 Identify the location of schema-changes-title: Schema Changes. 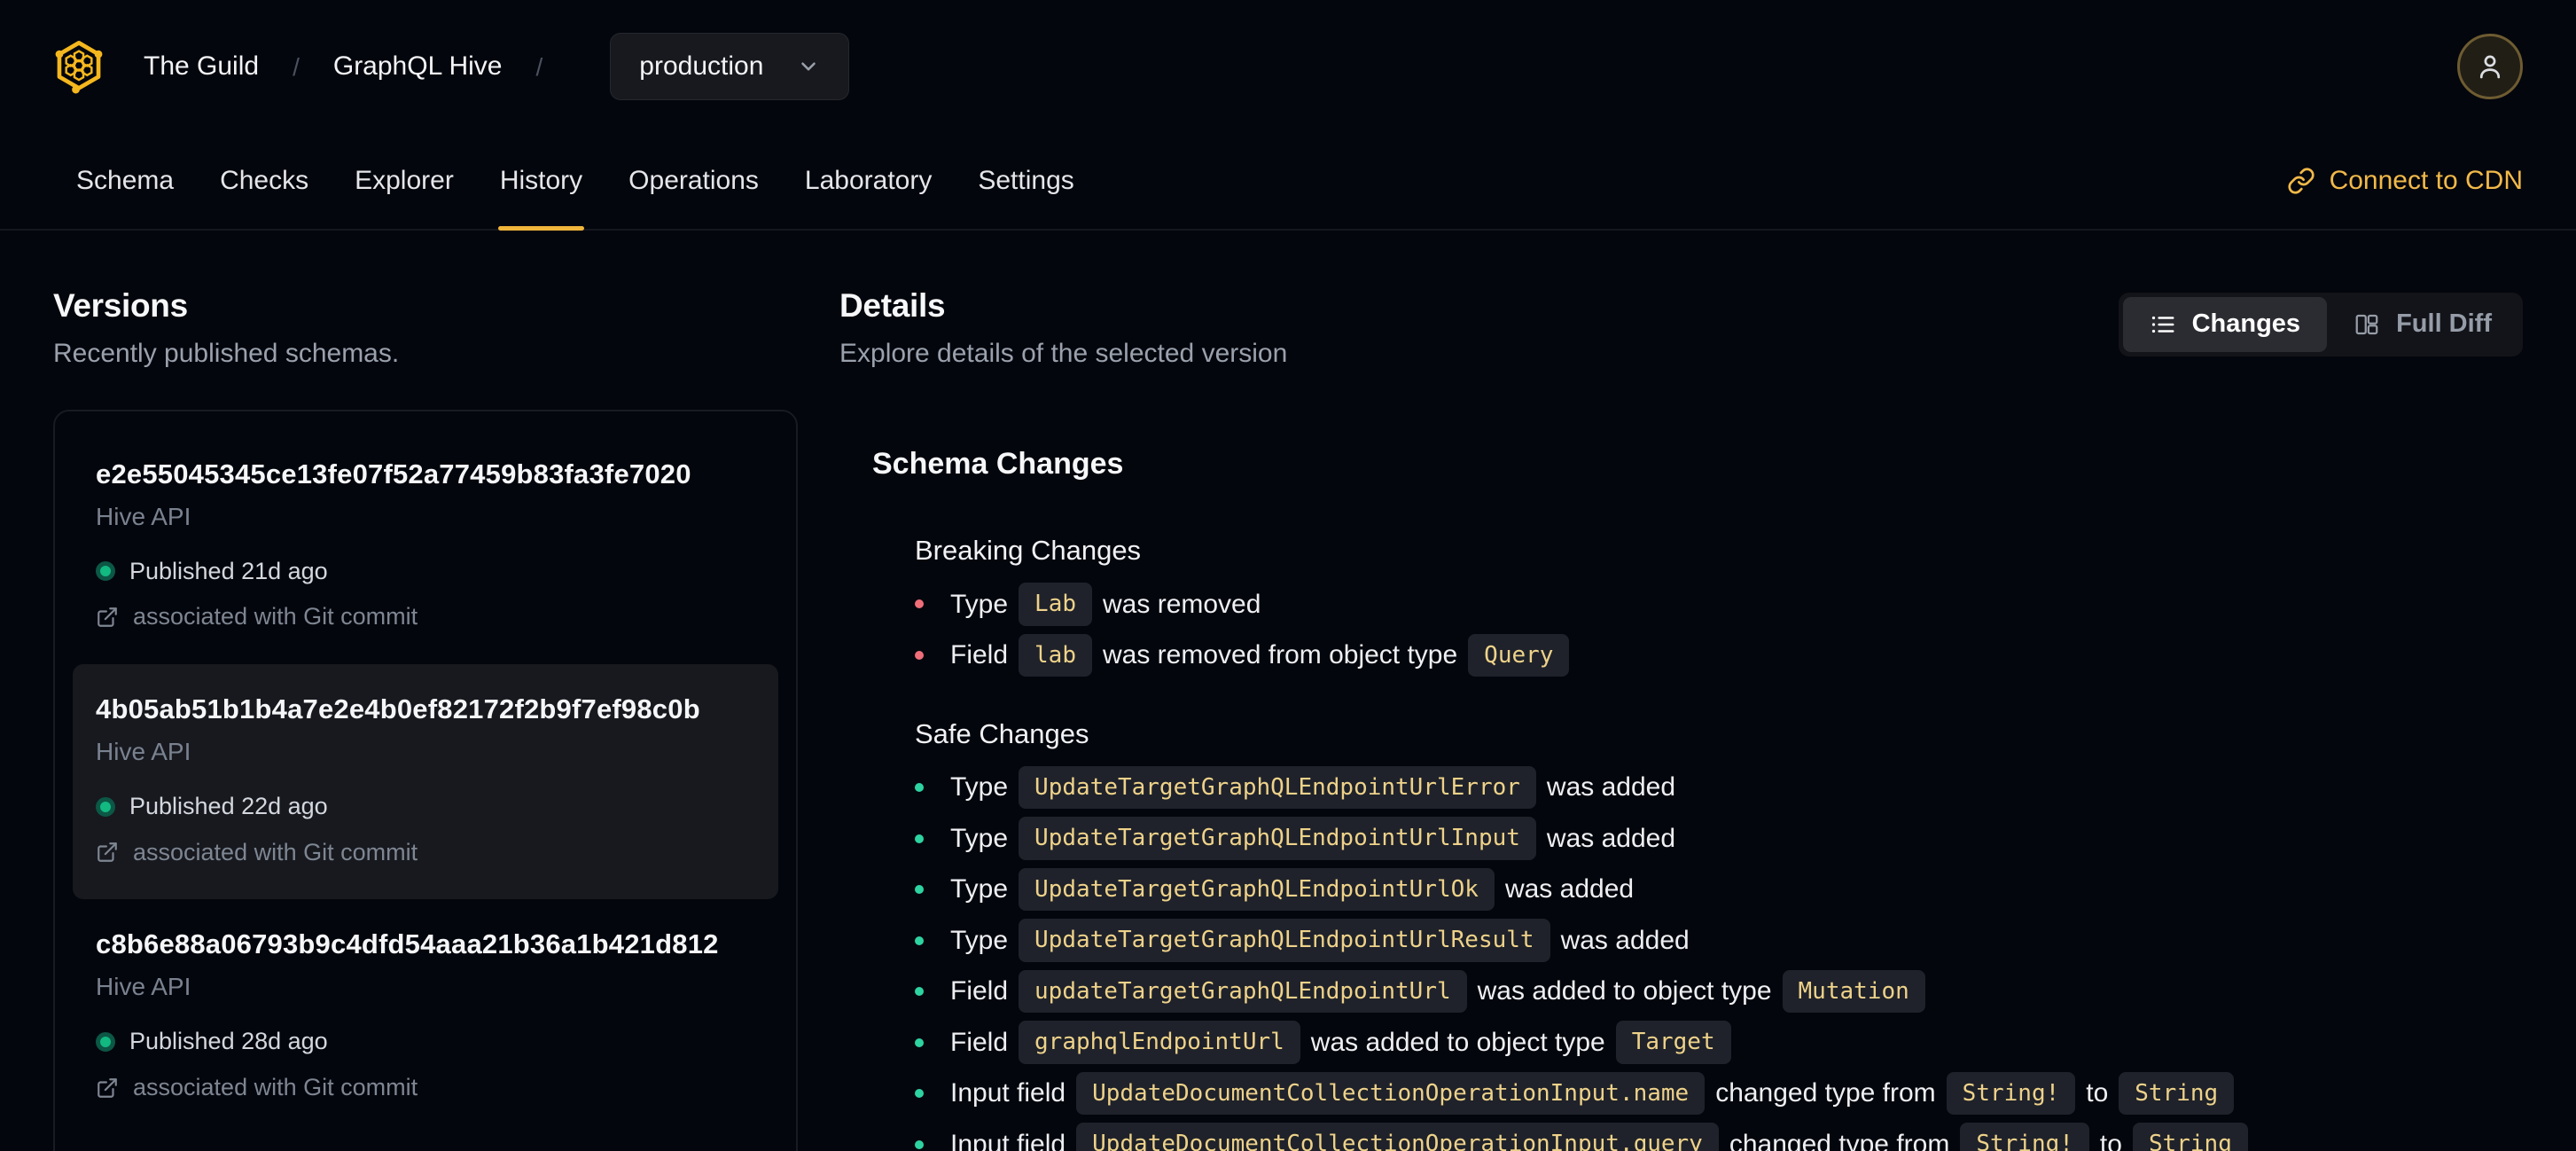
(998, 463).